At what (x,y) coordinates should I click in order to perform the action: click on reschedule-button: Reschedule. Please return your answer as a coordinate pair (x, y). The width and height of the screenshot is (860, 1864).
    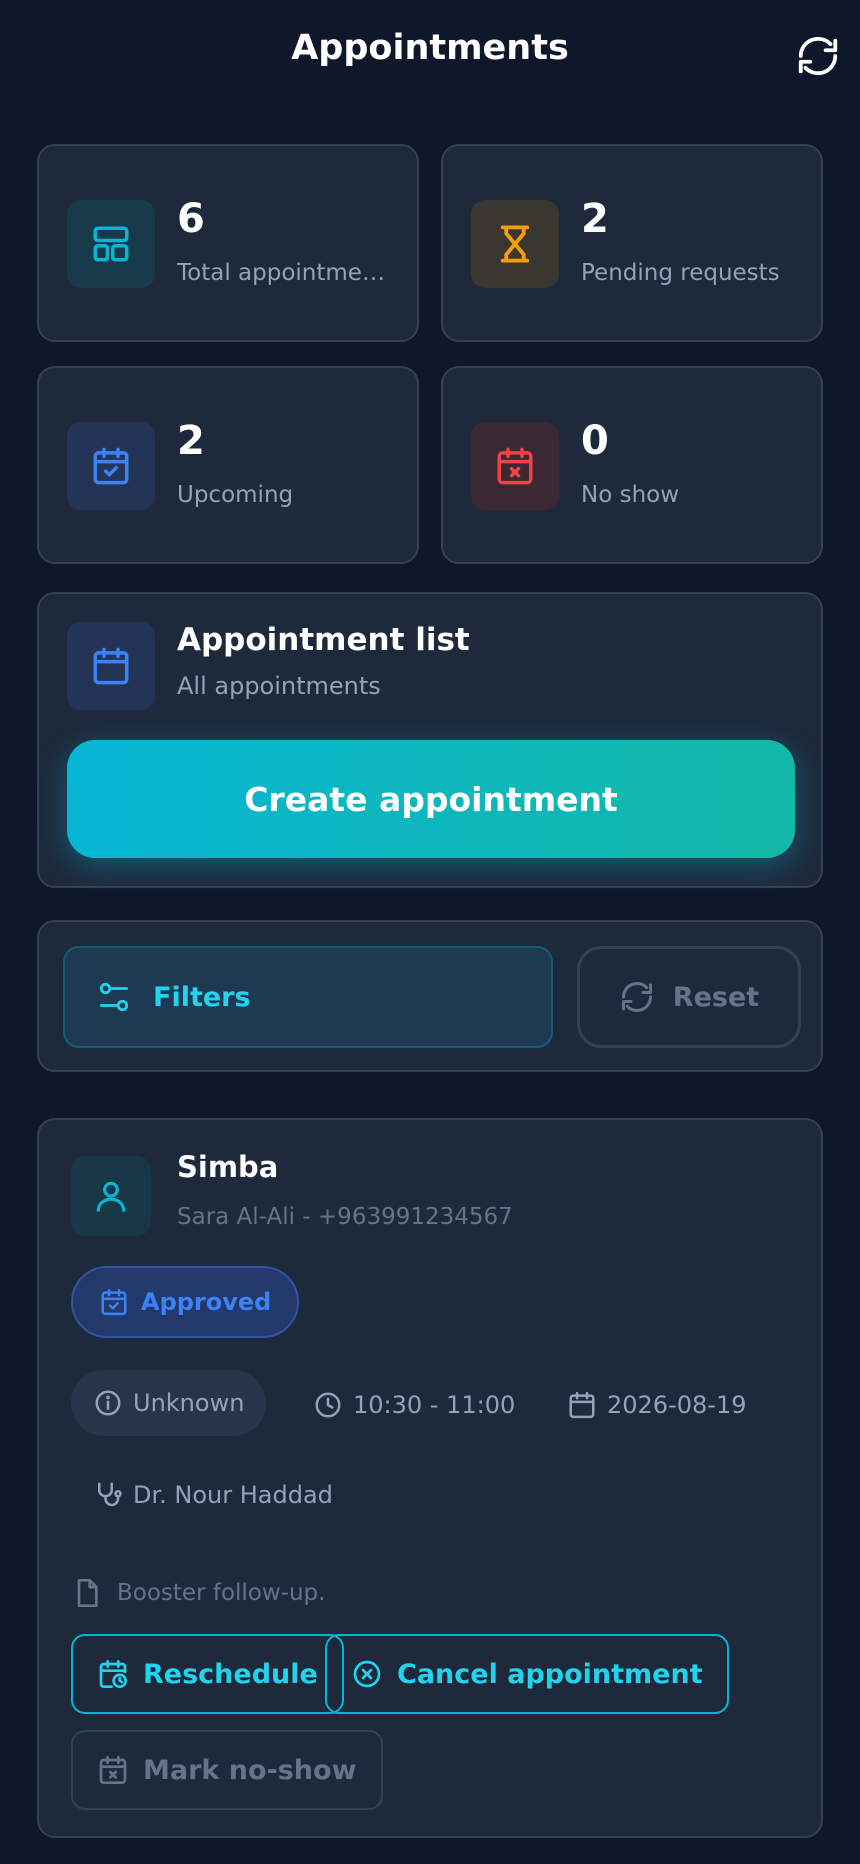
    Looking at the image, I should click on (207, 1674).